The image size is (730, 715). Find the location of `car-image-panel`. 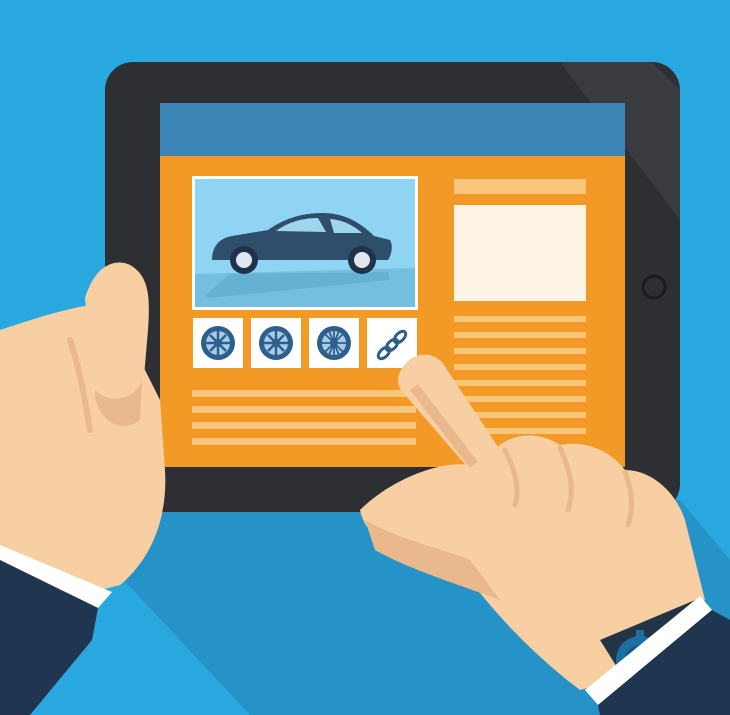

car-image-panel is located at coordinates (305, 243).